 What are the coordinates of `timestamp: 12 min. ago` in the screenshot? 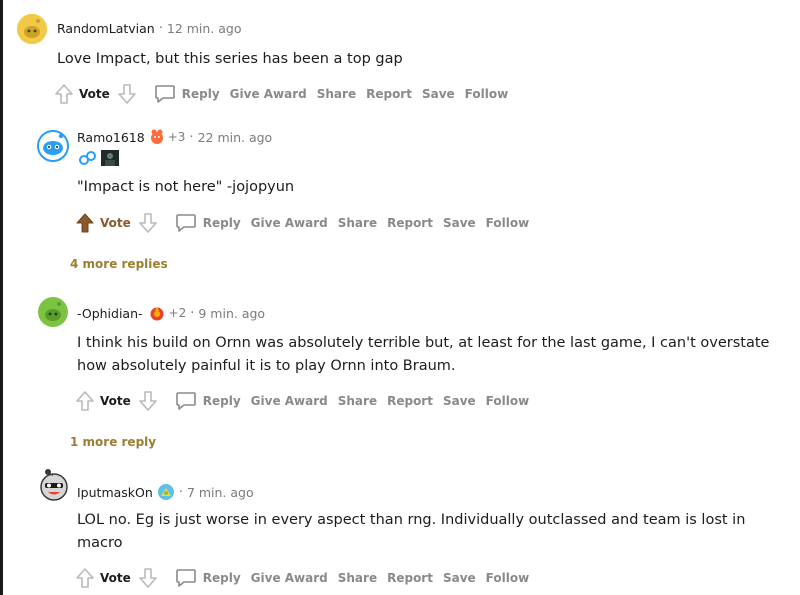 It's located at (204, 28).